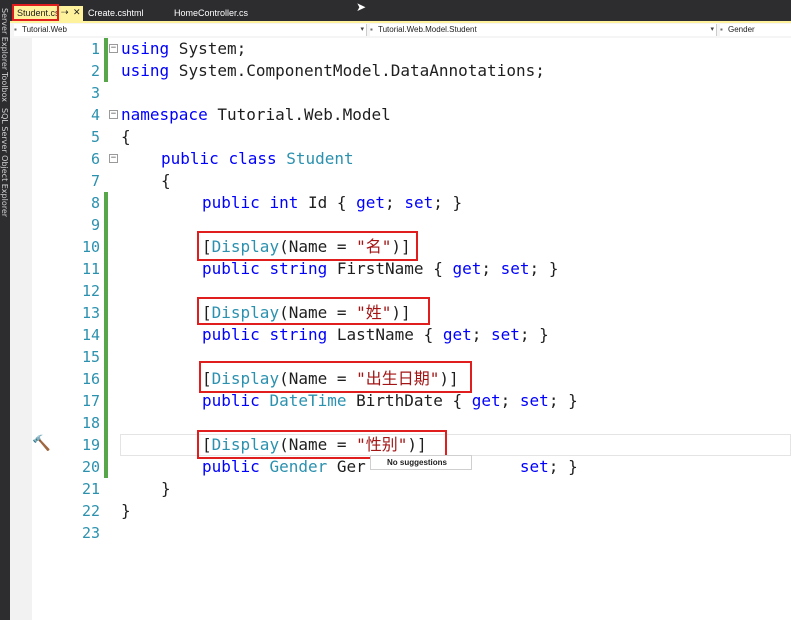 This screenshot has width=791, height=620. What do you see at coordinates (90, 247) in the screenshot?
I see `line-number: 10` at bounding box center [90, 247].